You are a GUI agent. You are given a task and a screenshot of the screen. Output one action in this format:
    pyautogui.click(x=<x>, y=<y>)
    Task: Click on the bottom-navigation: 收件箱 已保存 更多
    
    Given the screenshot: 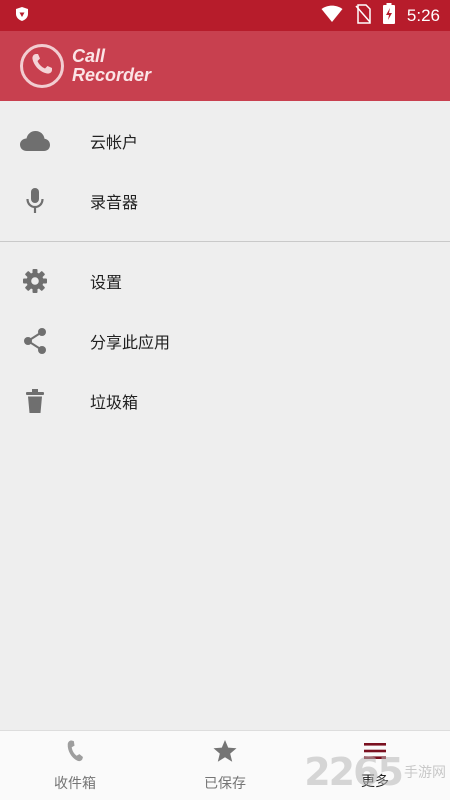 What is the action you would take?
    pyautogui.click(x=225, y=765)
    